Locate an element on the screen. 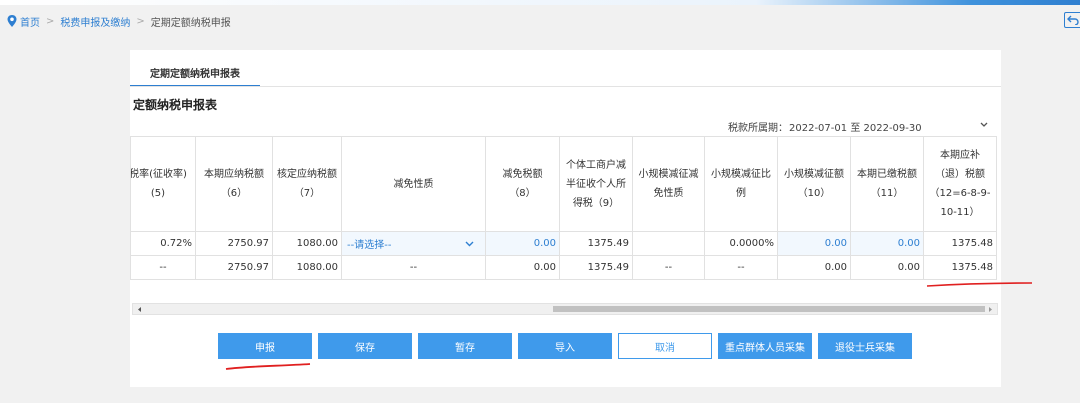 This screenshot has width=1080, height=403. tax-period-separator: 至 is located at coordinates (855, 128).